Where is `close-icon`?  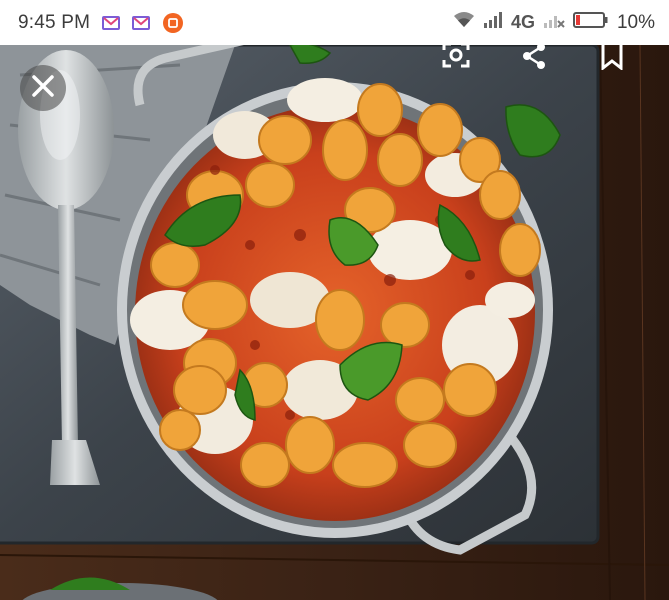 close-icon is located at coordinates (43, 88).